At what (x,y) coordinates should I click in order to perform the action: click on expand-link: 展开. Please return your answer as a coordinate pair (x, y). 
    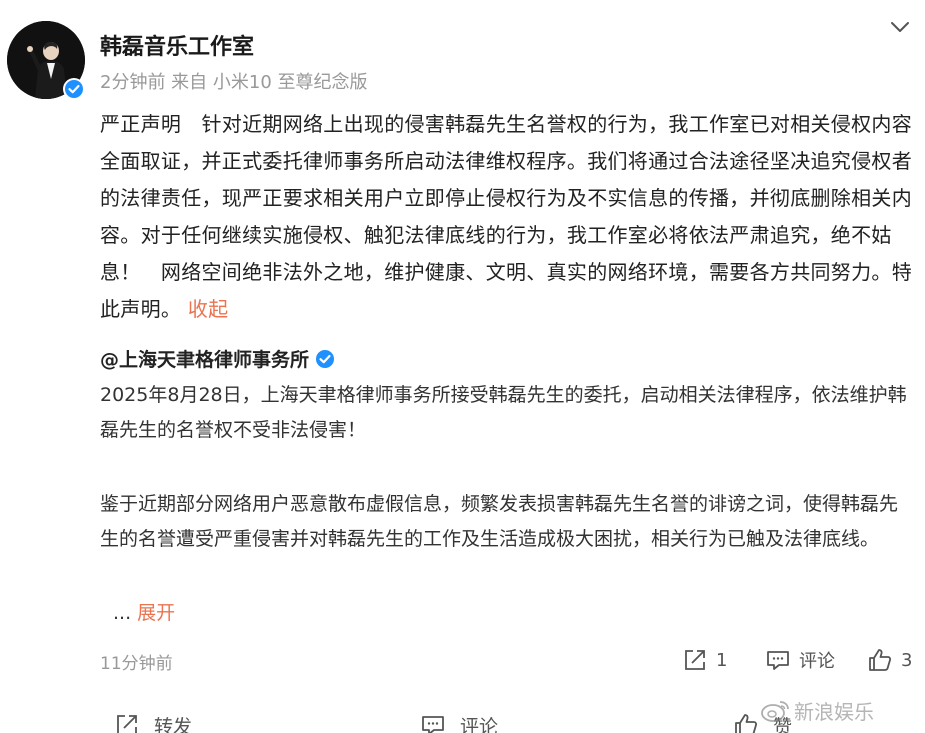
    Looking at the image, I should click on (156, 613).